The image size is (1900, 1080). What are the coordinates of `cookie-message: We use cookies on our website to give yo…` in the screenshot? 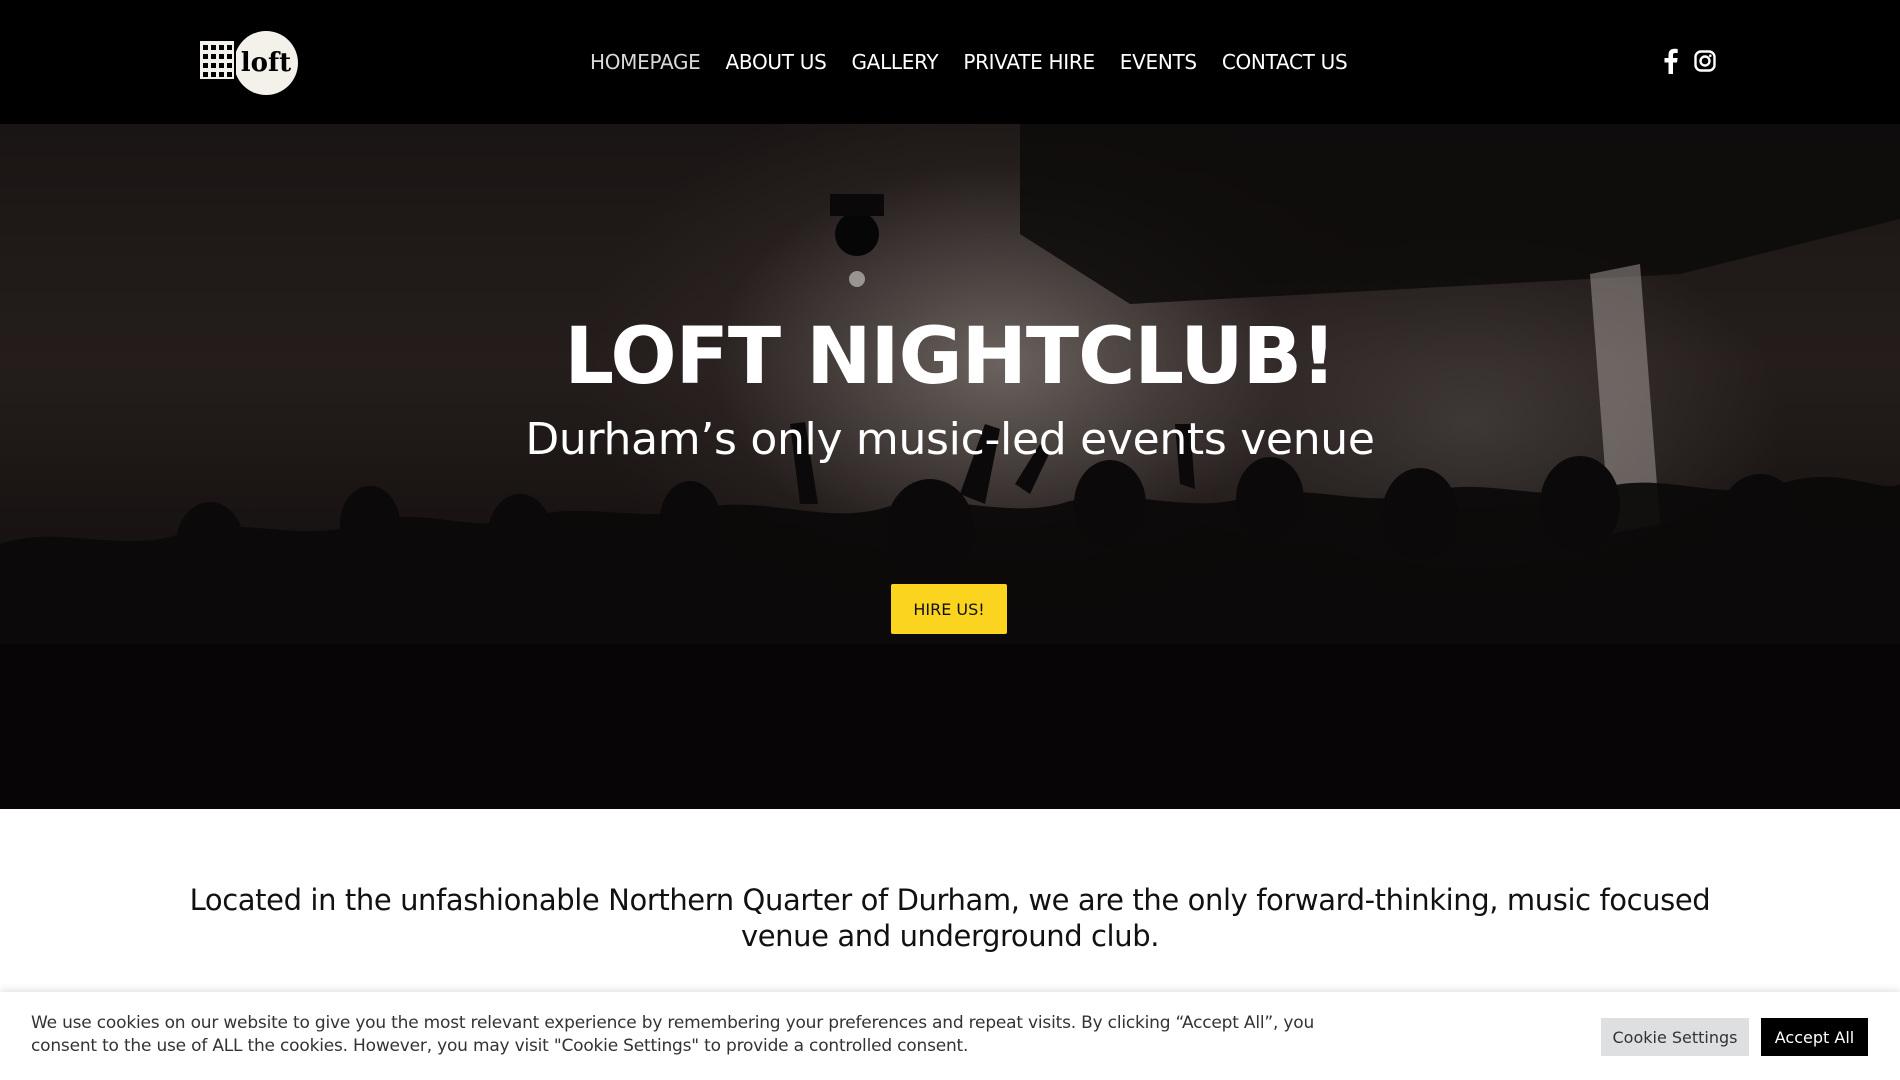 It's located at (673, 1034).